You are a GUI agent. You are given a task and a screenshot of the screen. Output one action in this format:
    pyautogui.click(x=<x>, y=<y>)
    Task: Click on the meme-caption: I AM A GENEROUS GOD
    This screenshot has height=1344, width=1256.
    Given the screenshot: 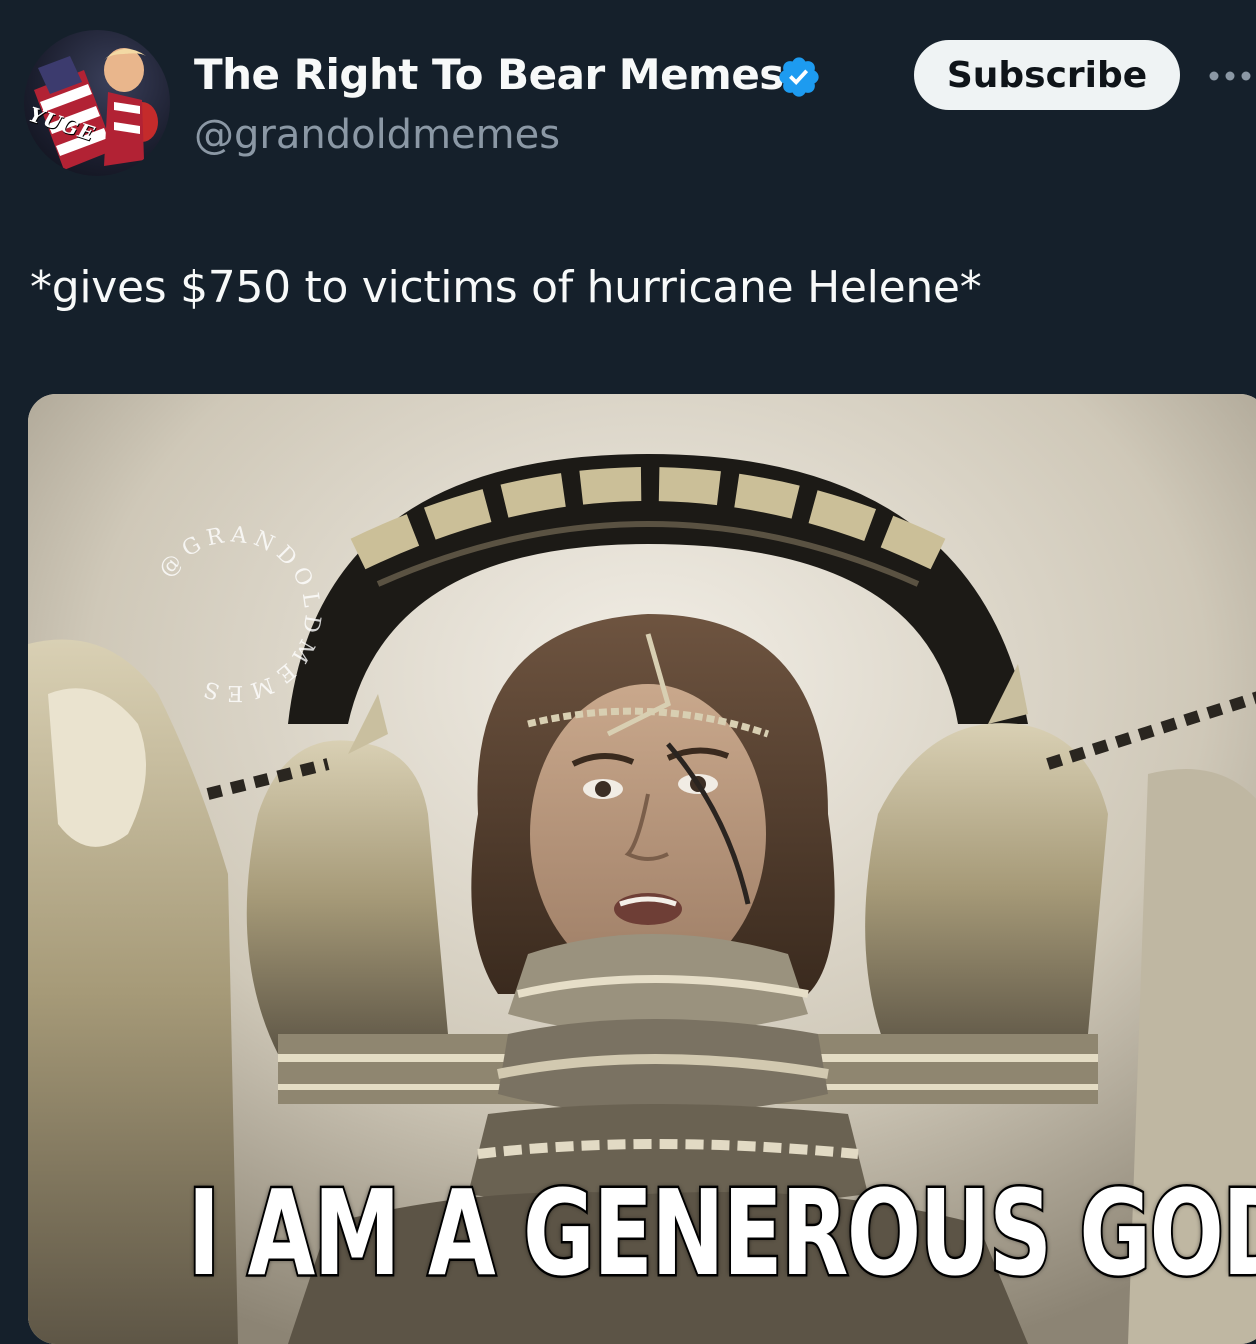 What is the action you would take?
    pyautogui.click(x=721, y=1233)
    